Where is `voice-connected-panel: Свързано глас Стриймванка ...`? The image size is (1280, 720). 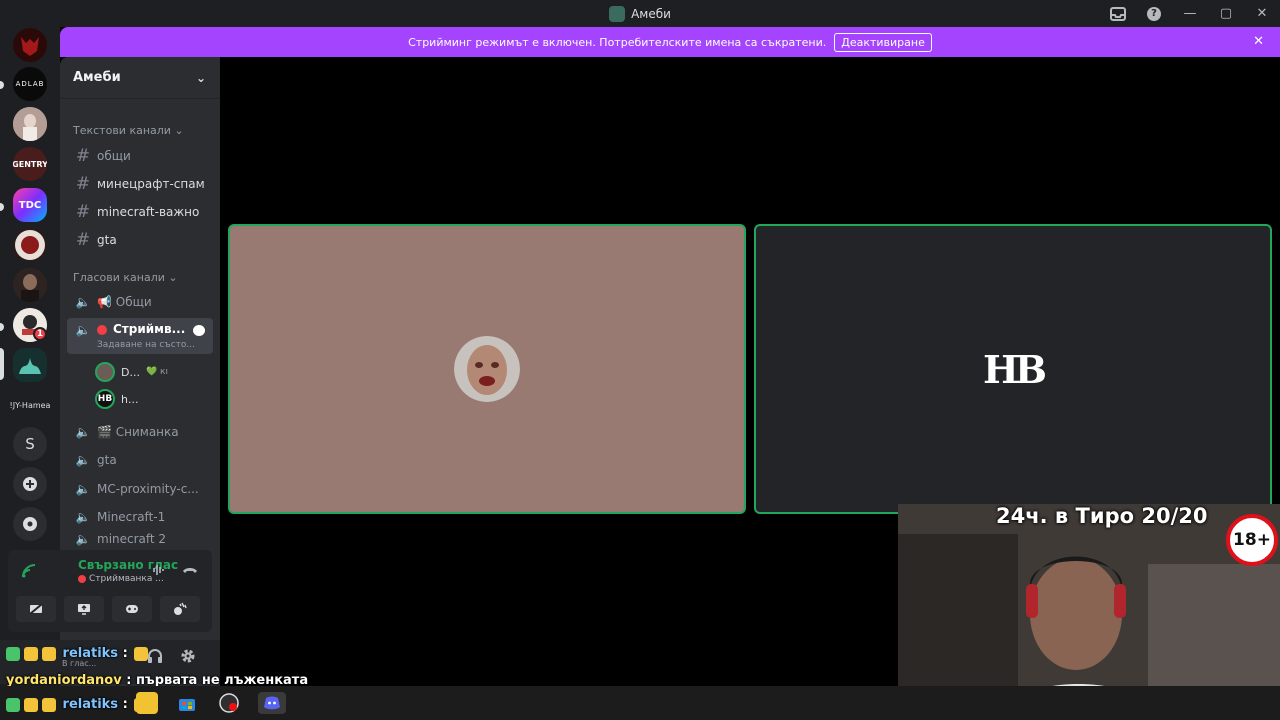 voice-connected-panel: Свързано глас Стриймванка ... is located at coordinates (110, 591).